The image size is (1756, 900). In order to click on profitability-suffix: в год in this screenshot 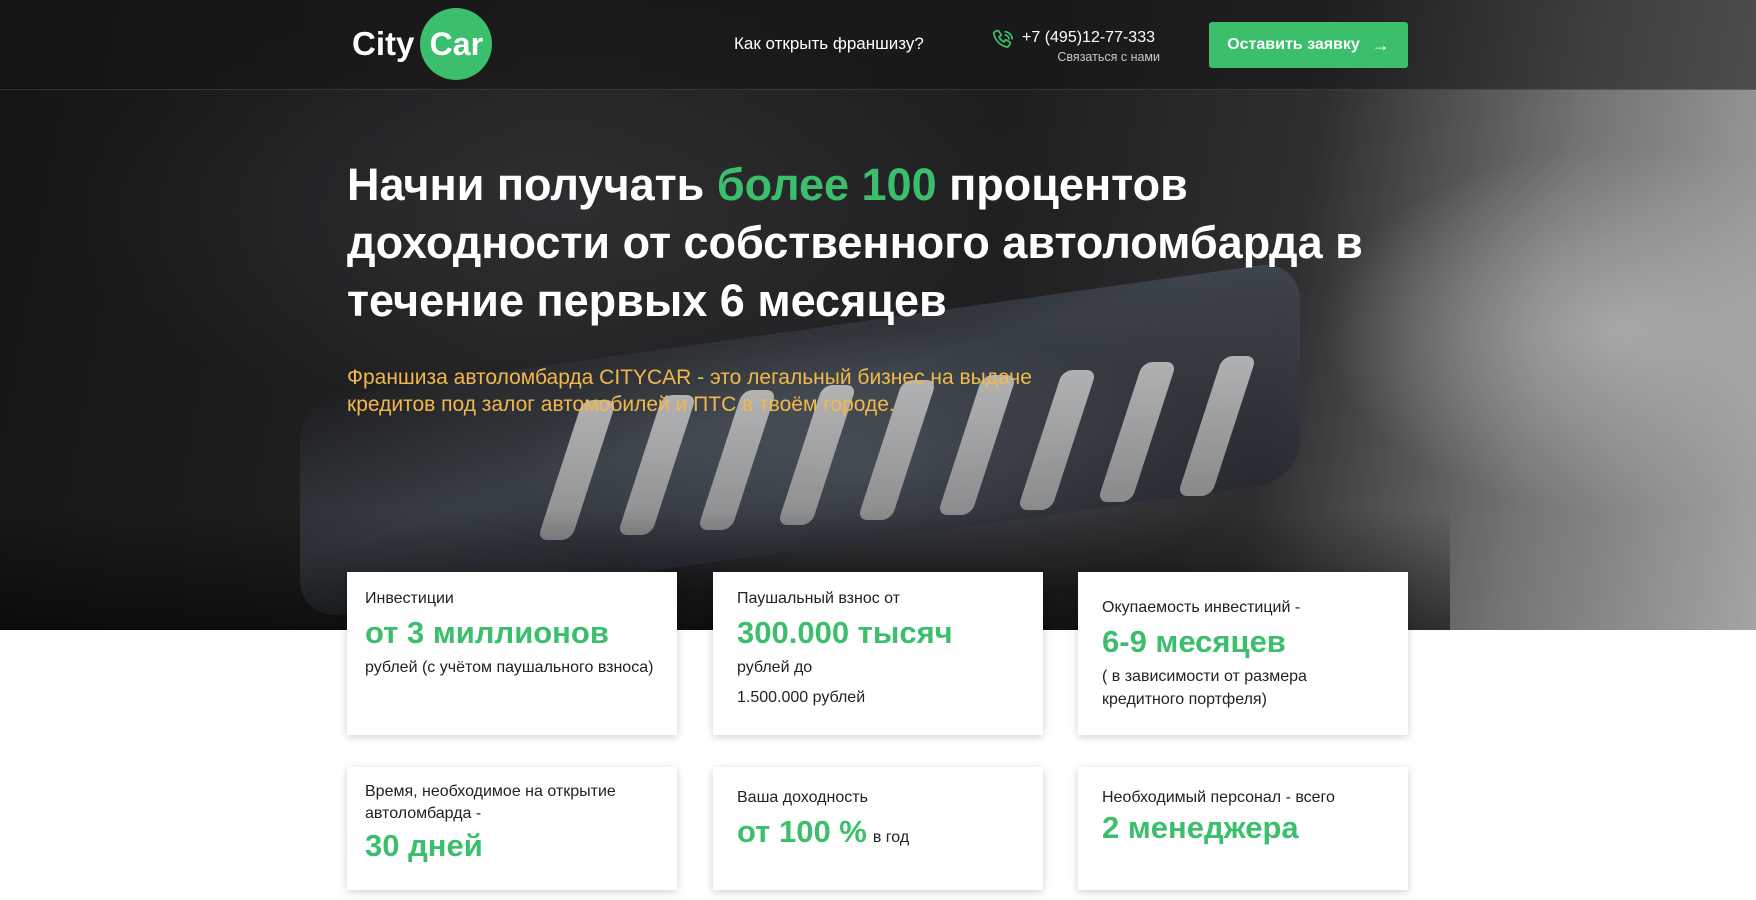, I will do `click(891, 837)`.